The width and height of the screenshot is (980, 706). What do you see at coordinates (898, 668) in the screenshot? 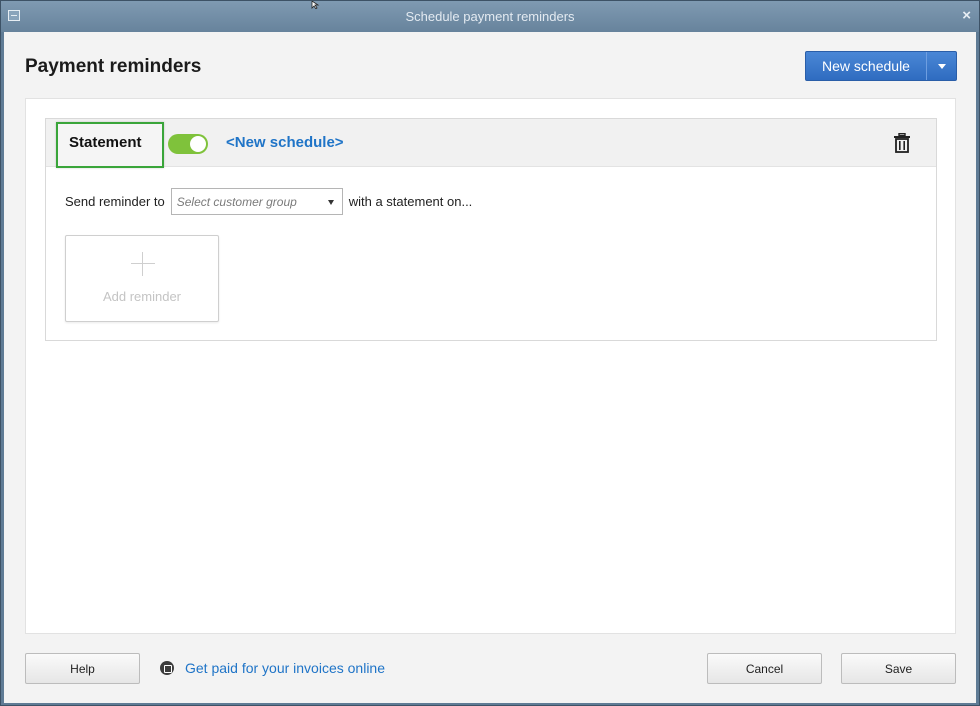
I see `save-button: Save` at bounding box center [898, 668].